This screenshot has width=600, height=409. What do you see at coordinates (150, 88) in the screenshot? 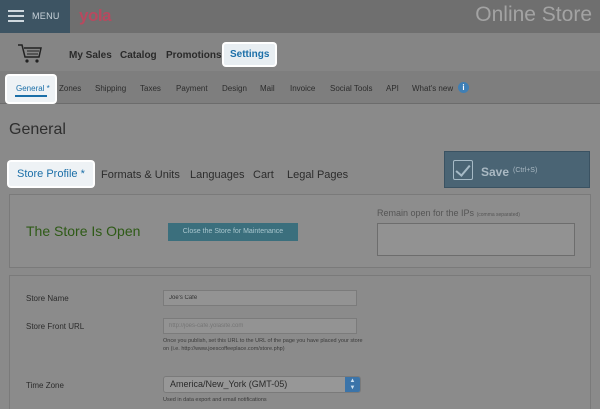
I see `subnav-taxes: Taxes` at bounding box center [150, 88].